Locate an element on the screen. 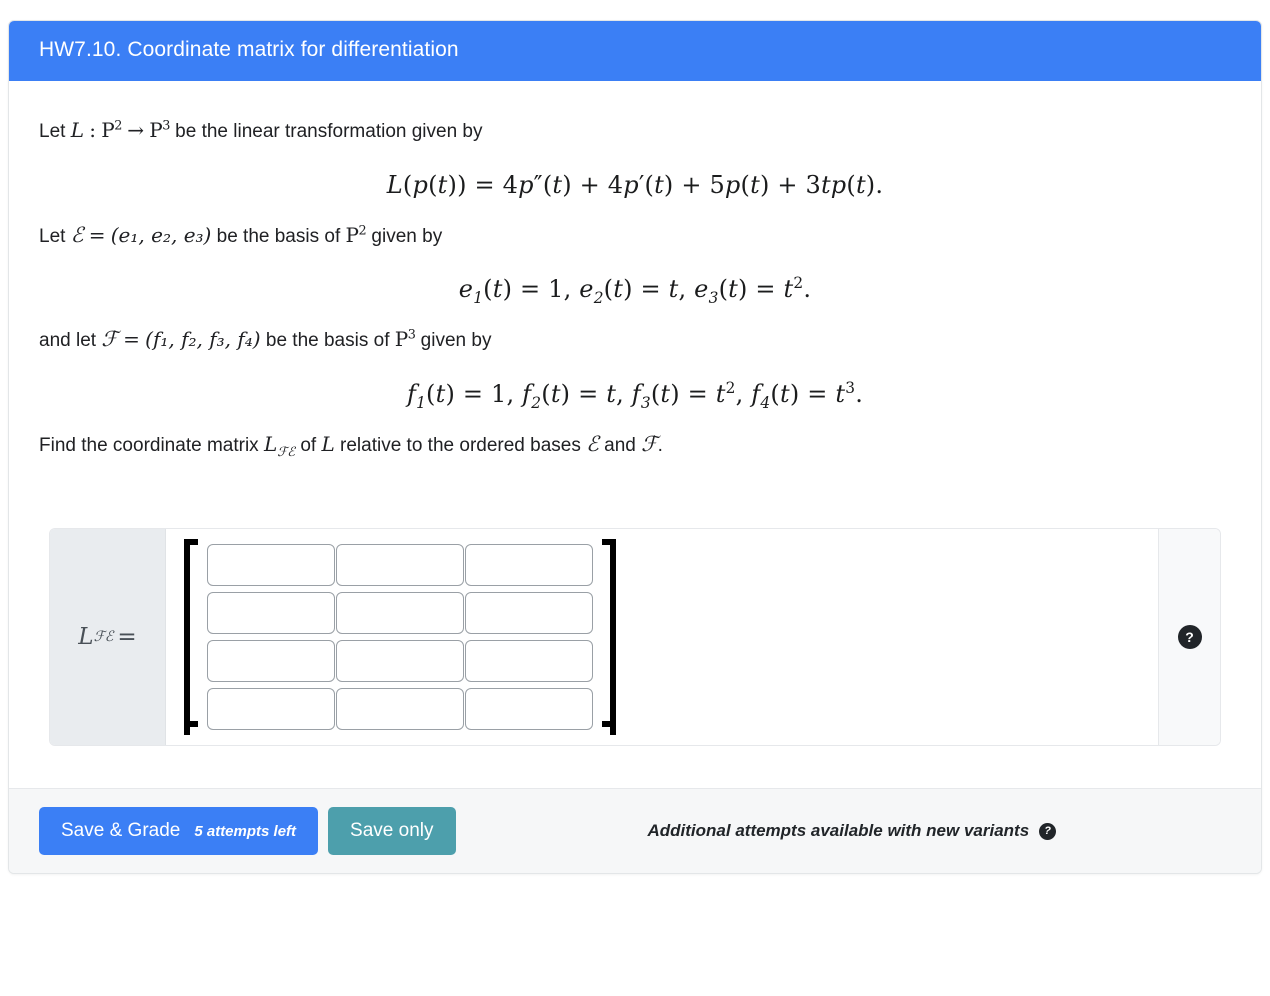 This screenshot has width=1270, height=996. line4-basis-e: ℰ is located at coordinates (592, 443).